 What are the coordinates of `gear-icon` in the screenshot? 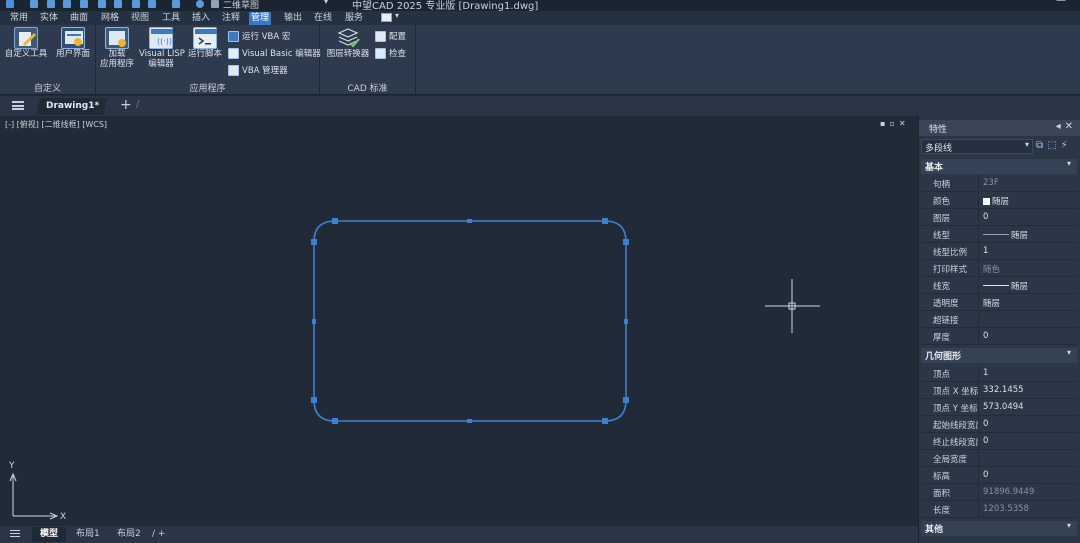 It's located at (215, 4).